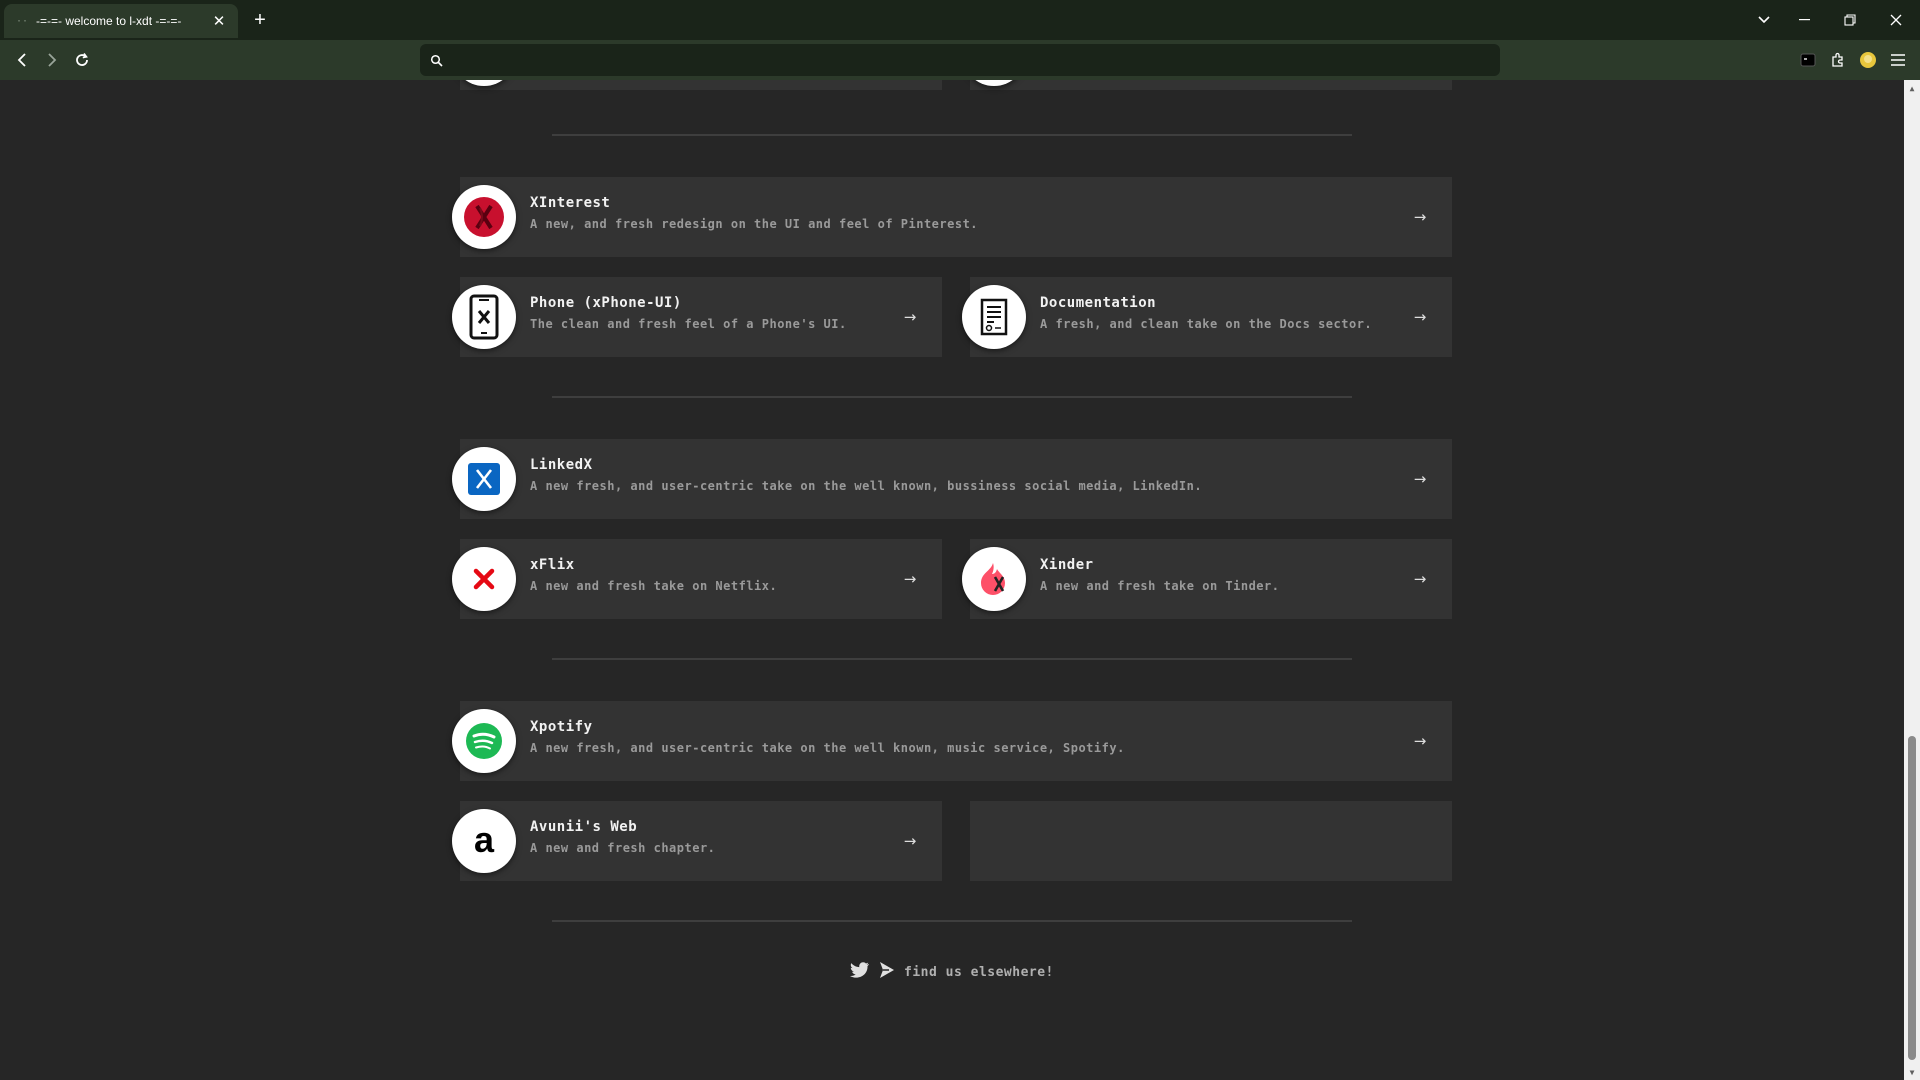 The height and width of the screenshot is (1080, 1920). Describe the element at coordinates (437, 60) in the screenshot. I see `search-icon` at that location.